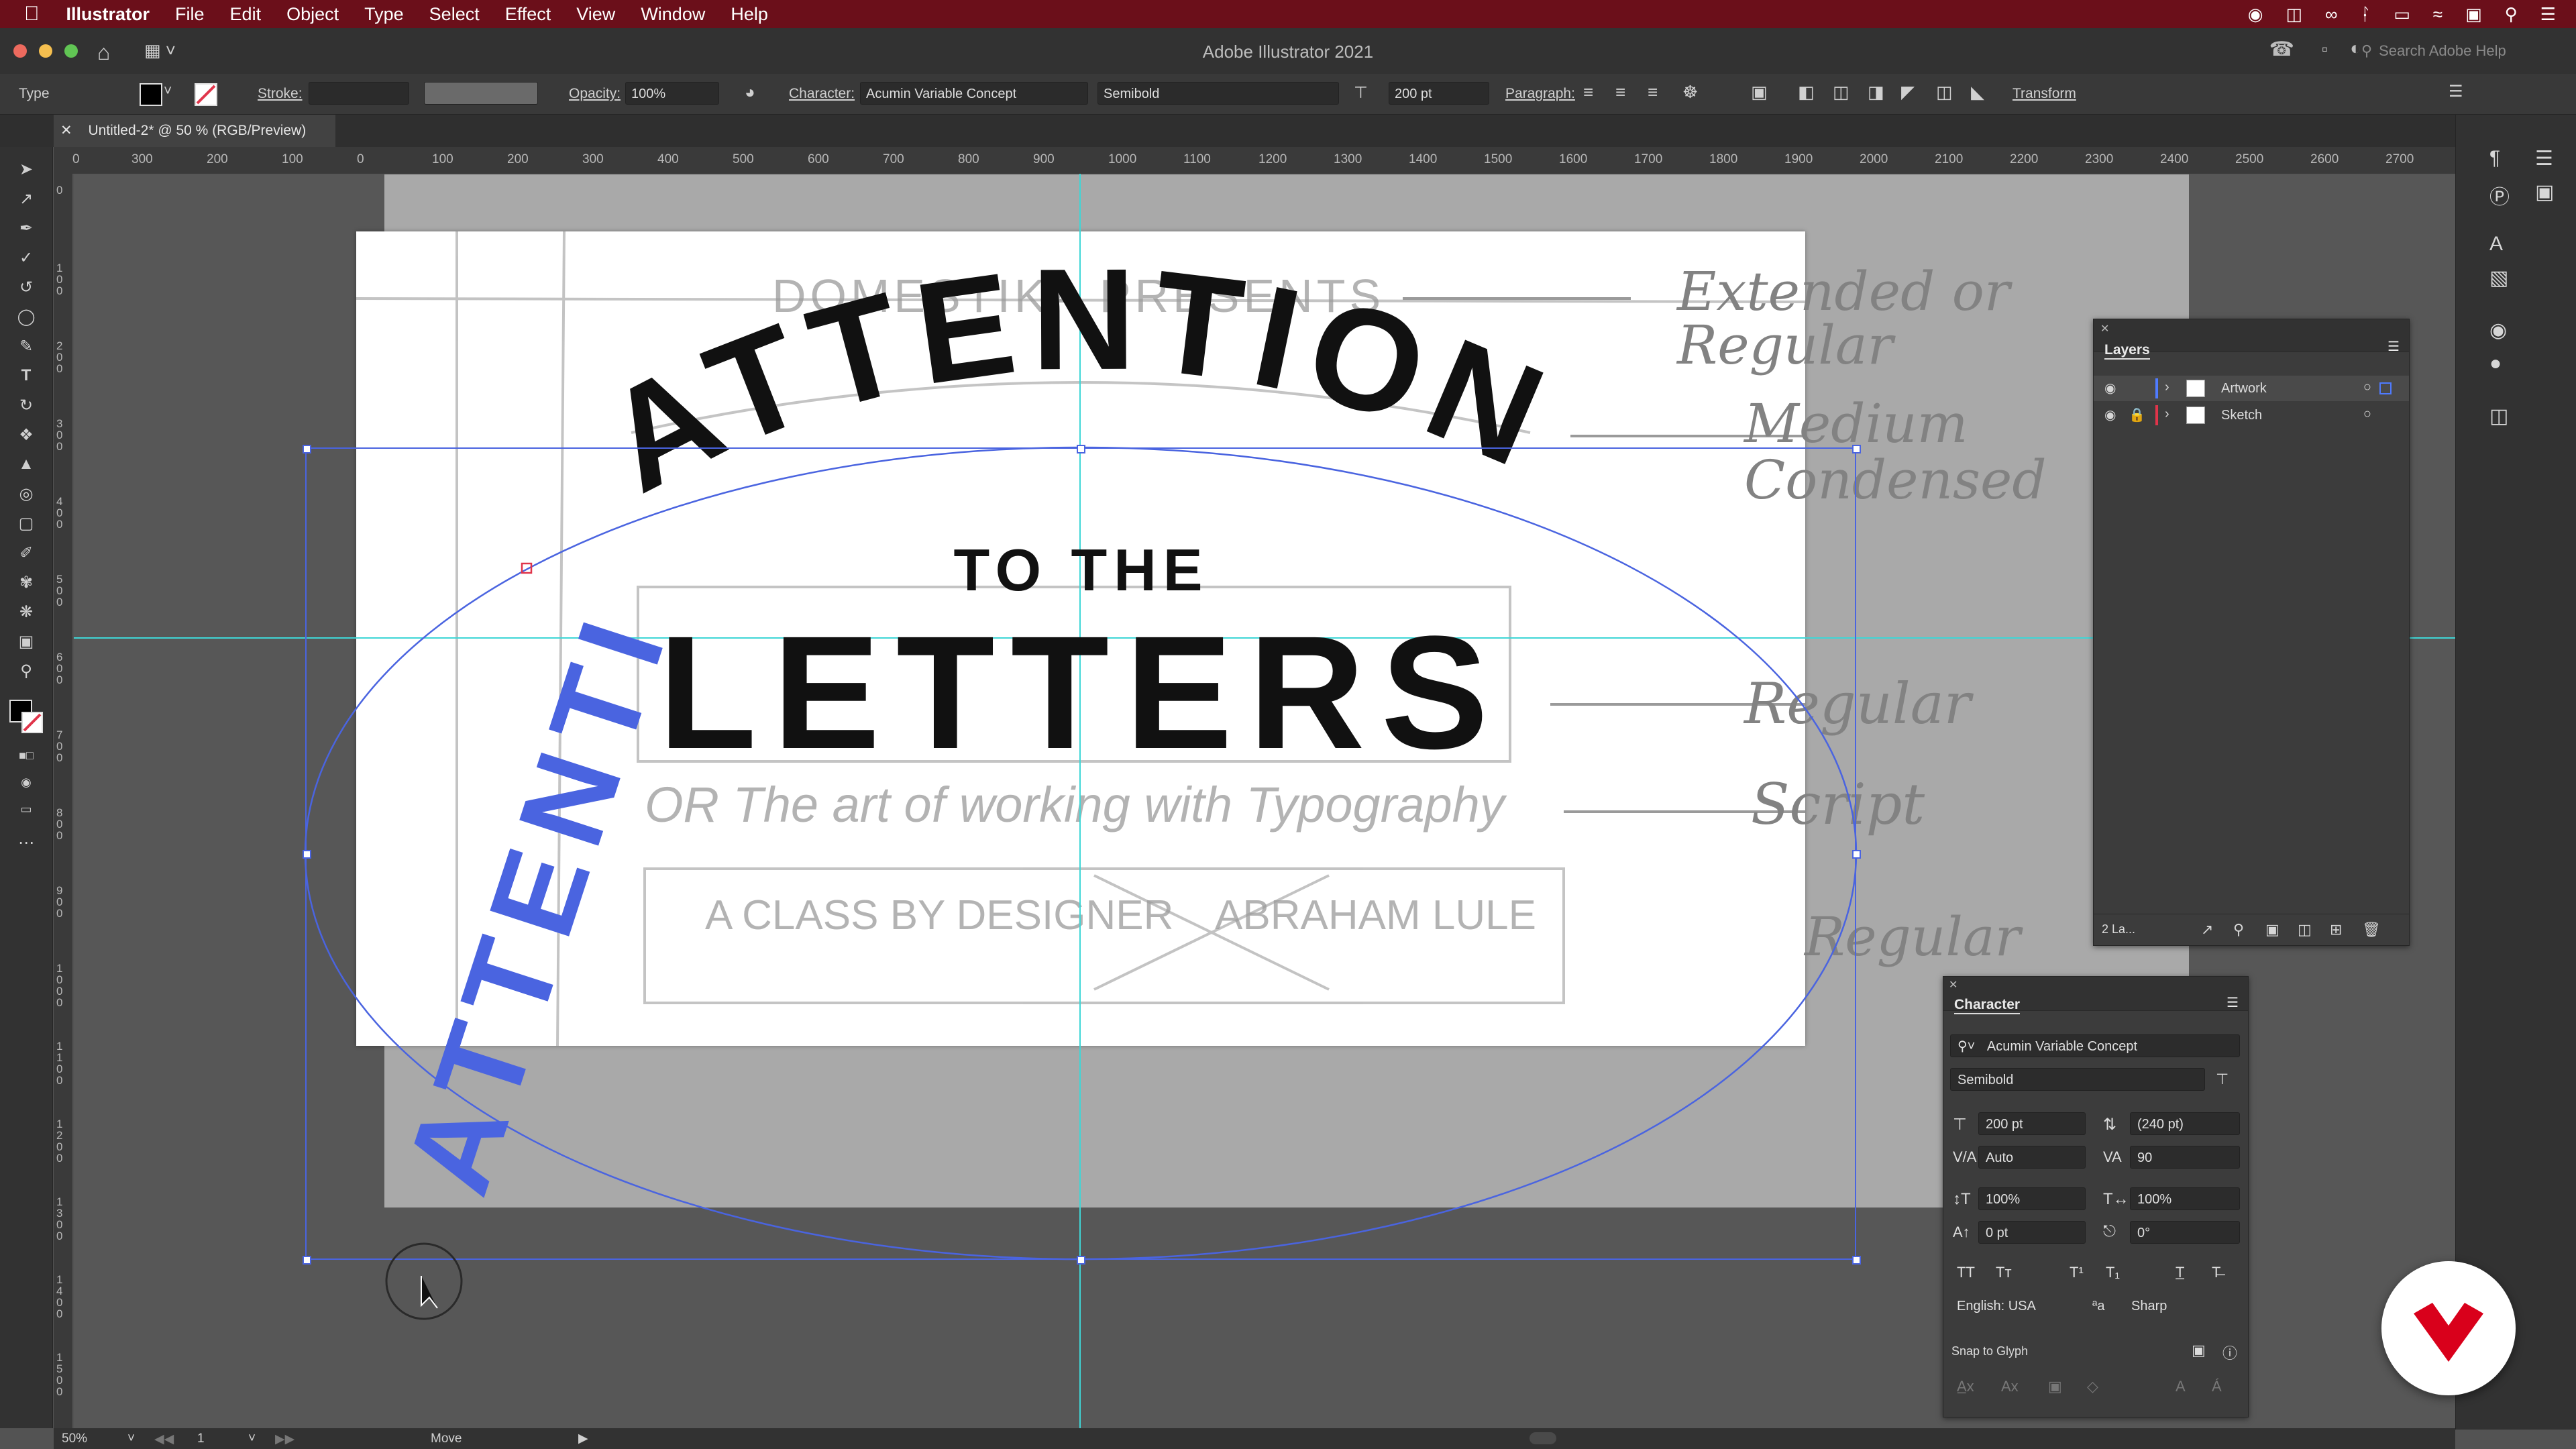 This screenshot has width=2576, height=1449. Describe the element at coordinates (74, 1439) in the screenshot. I see `zoom-level-select: 50%` at that location.